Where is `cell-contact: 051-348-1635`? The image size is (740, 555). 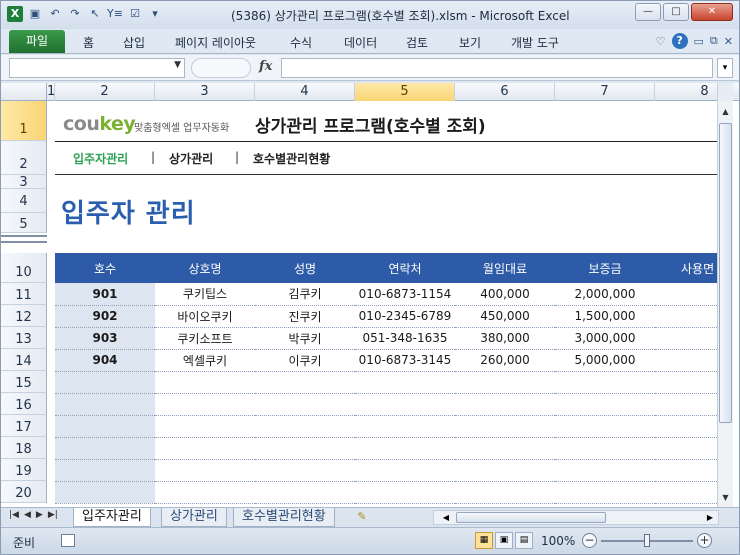
cell-contact: 051-348-1635 is located at coordinates (405, 338).